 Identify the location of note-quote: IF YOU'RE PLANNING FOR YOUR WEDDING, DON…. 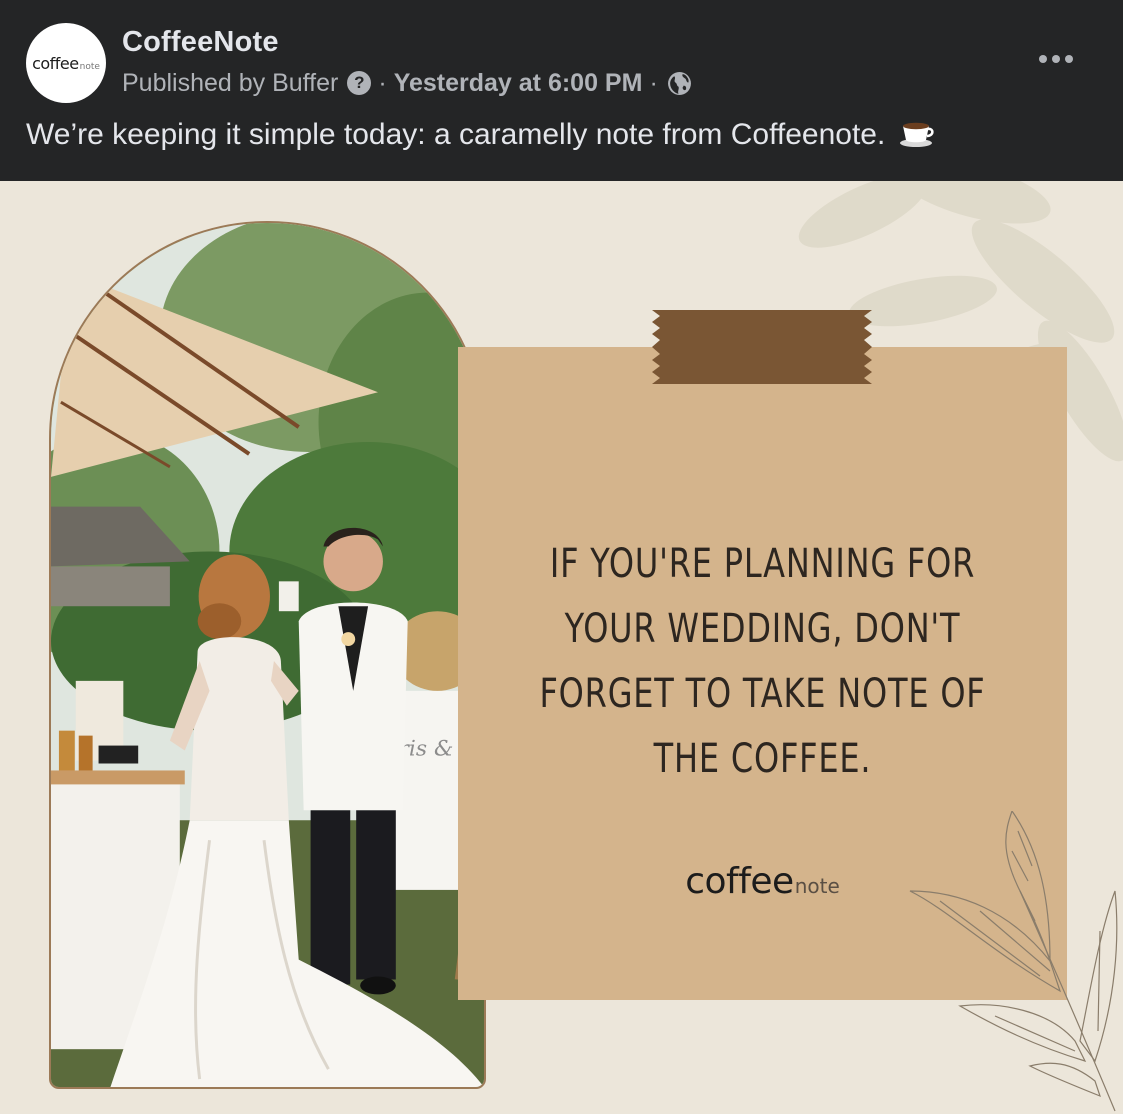
(762, 661).